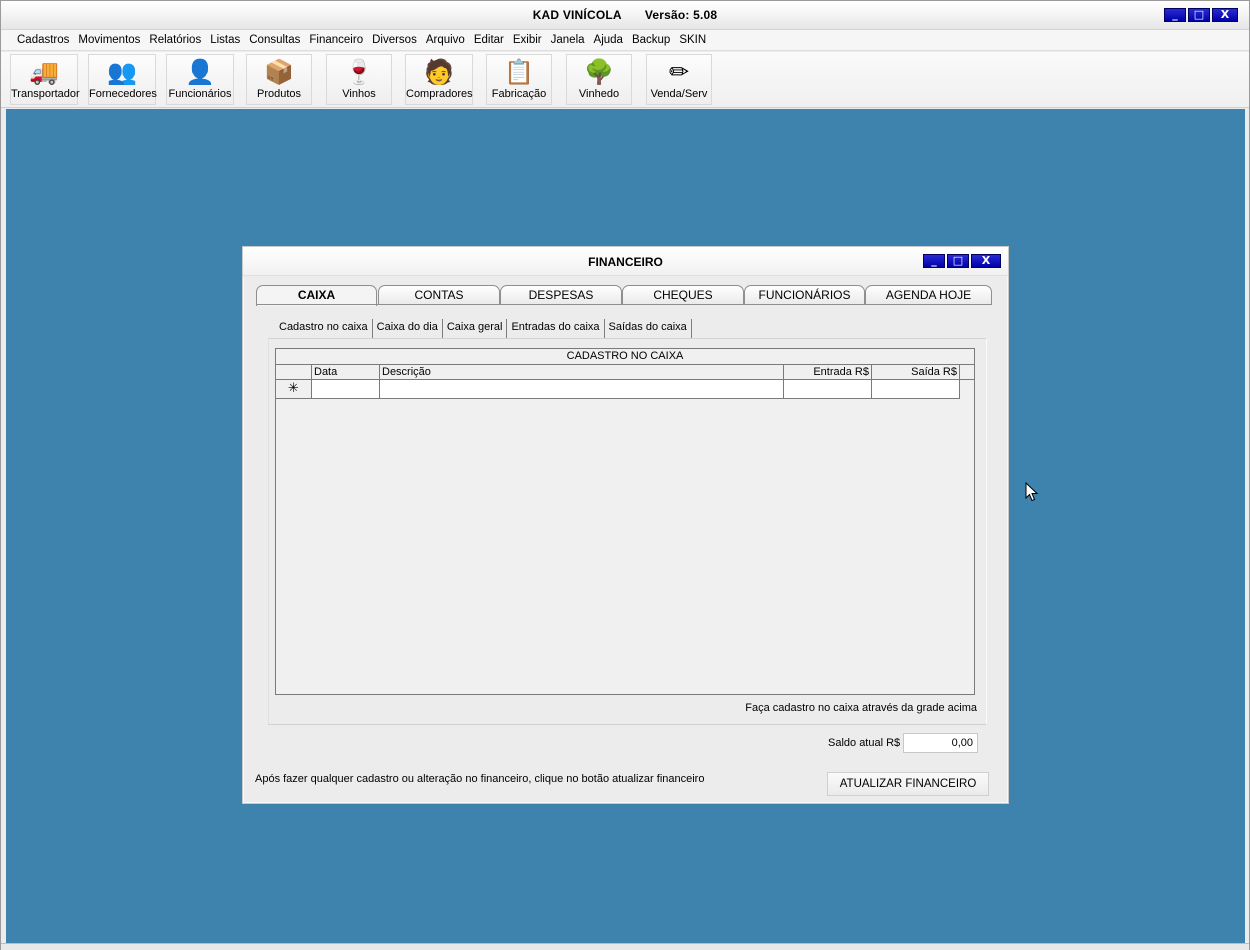 The width and height of the screenshot is (1250, 950). I want to click on toolbar-fornecedores-button: 👥 Fornecedores, so click(122, 79).